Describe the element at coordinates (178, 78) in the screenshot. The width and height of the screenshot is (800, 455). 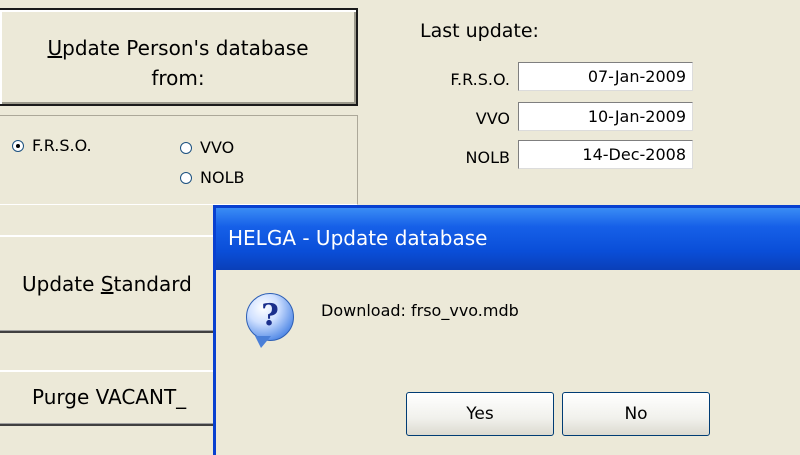
I see `update-person-label-line2: from:` at that location.